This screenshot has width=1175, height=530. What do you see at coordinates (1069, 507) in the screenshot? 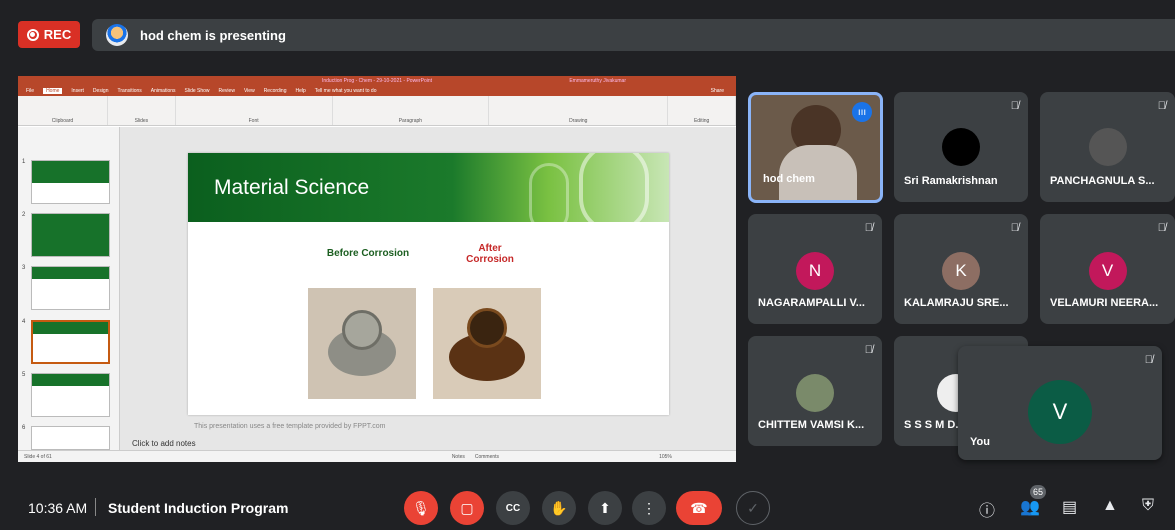
I see `chat-button: ▤` at bounding box center [1069, 507].